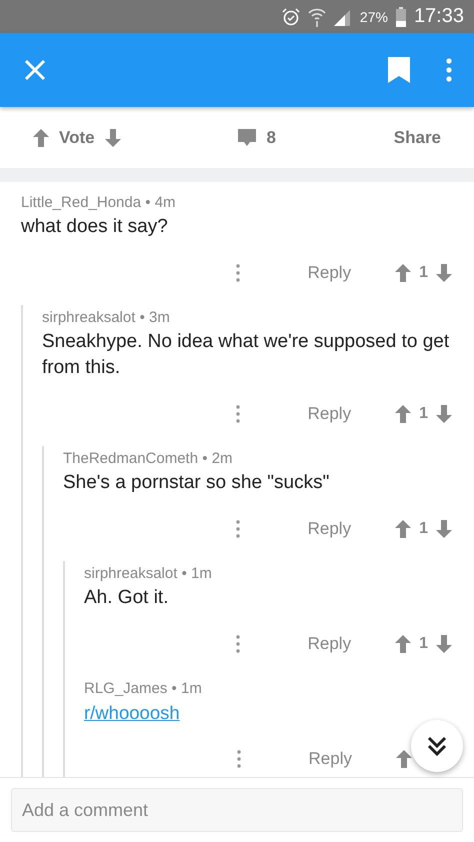  I want to click on comment-input: Add a comment, so click(237, 810).